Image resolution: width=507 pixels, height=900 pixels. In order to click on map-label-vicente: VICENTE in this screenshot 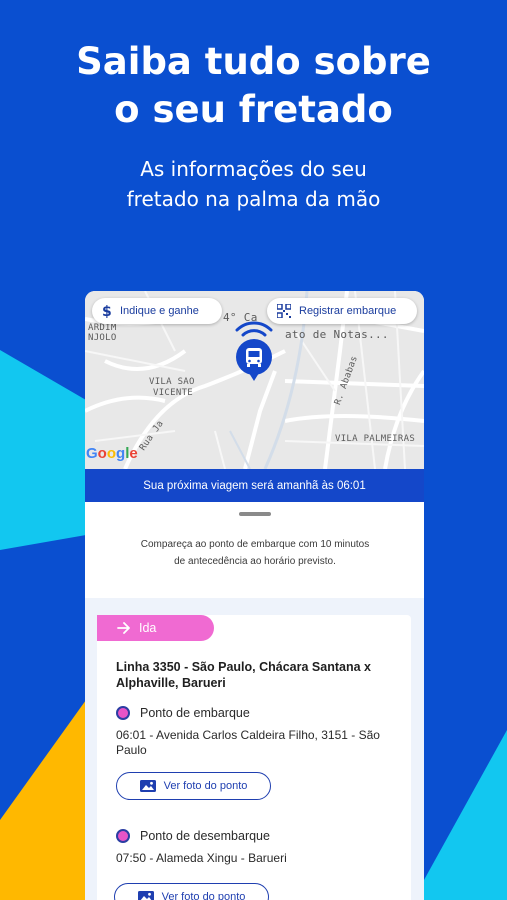, I will do `click(173, 393)`.